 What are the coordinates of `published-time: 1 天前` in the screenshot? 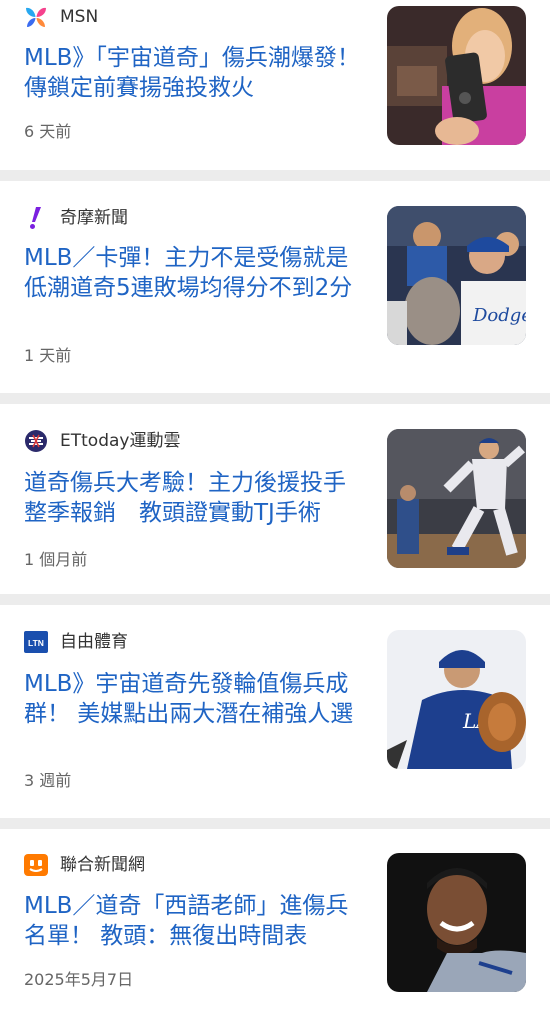 It's located at (48, 355).